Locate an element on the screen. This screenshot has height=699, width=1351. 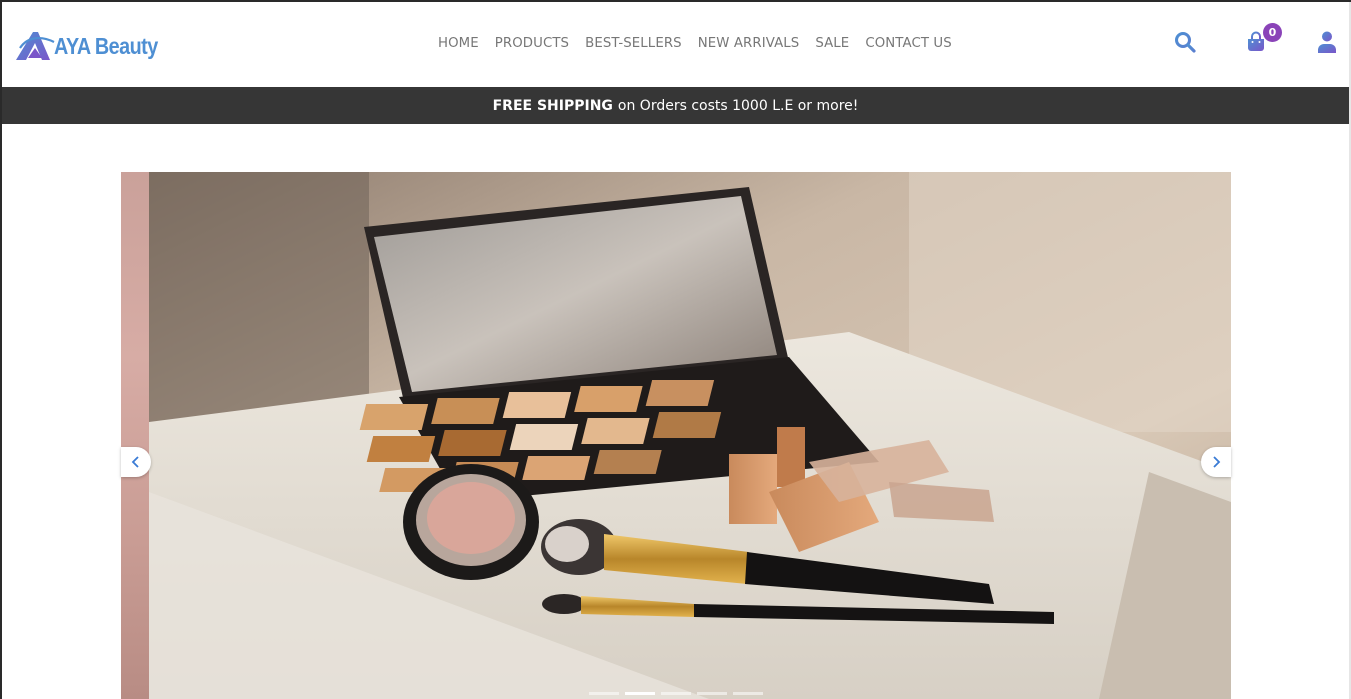
chevron-right-icon is located at coordinates (1217, 462).